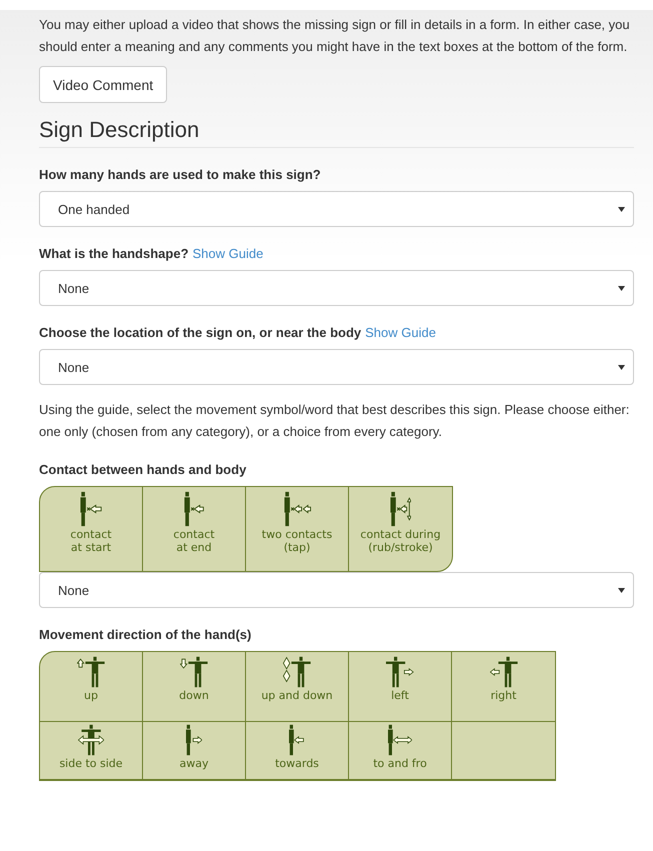  What do you see at coordinates (200, 332) in the screenshot?
I see `question-label: Choose the location of the sign on, or near the body` at bounding box center [200, 332].